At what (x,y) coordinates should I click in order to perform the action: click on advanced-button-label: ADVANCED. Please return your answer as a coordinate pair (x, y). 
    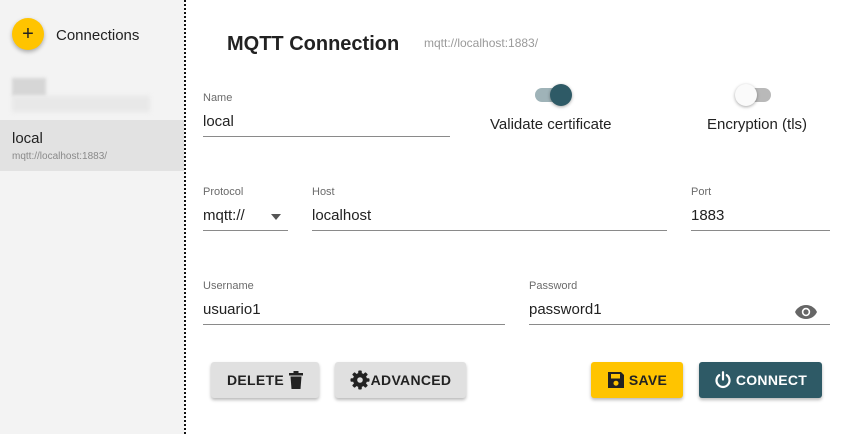
    Looking at the image, I should click on (411, 380).